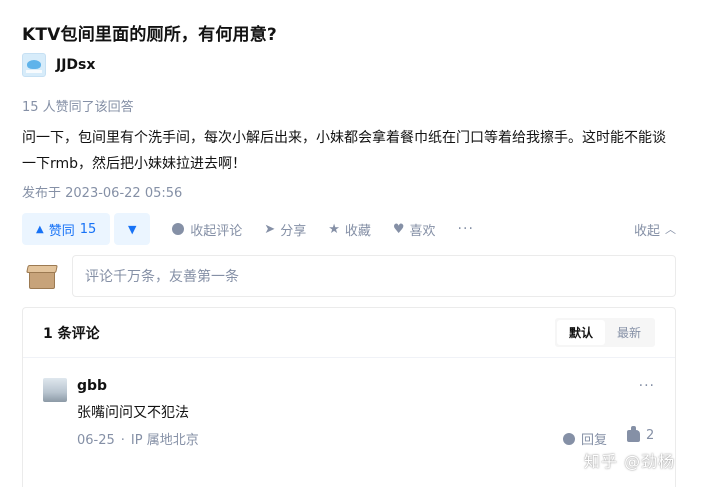  Describe the element at coordinates (357, 231) in the screenshot. I see `favorite-label: 收藏` at that location.